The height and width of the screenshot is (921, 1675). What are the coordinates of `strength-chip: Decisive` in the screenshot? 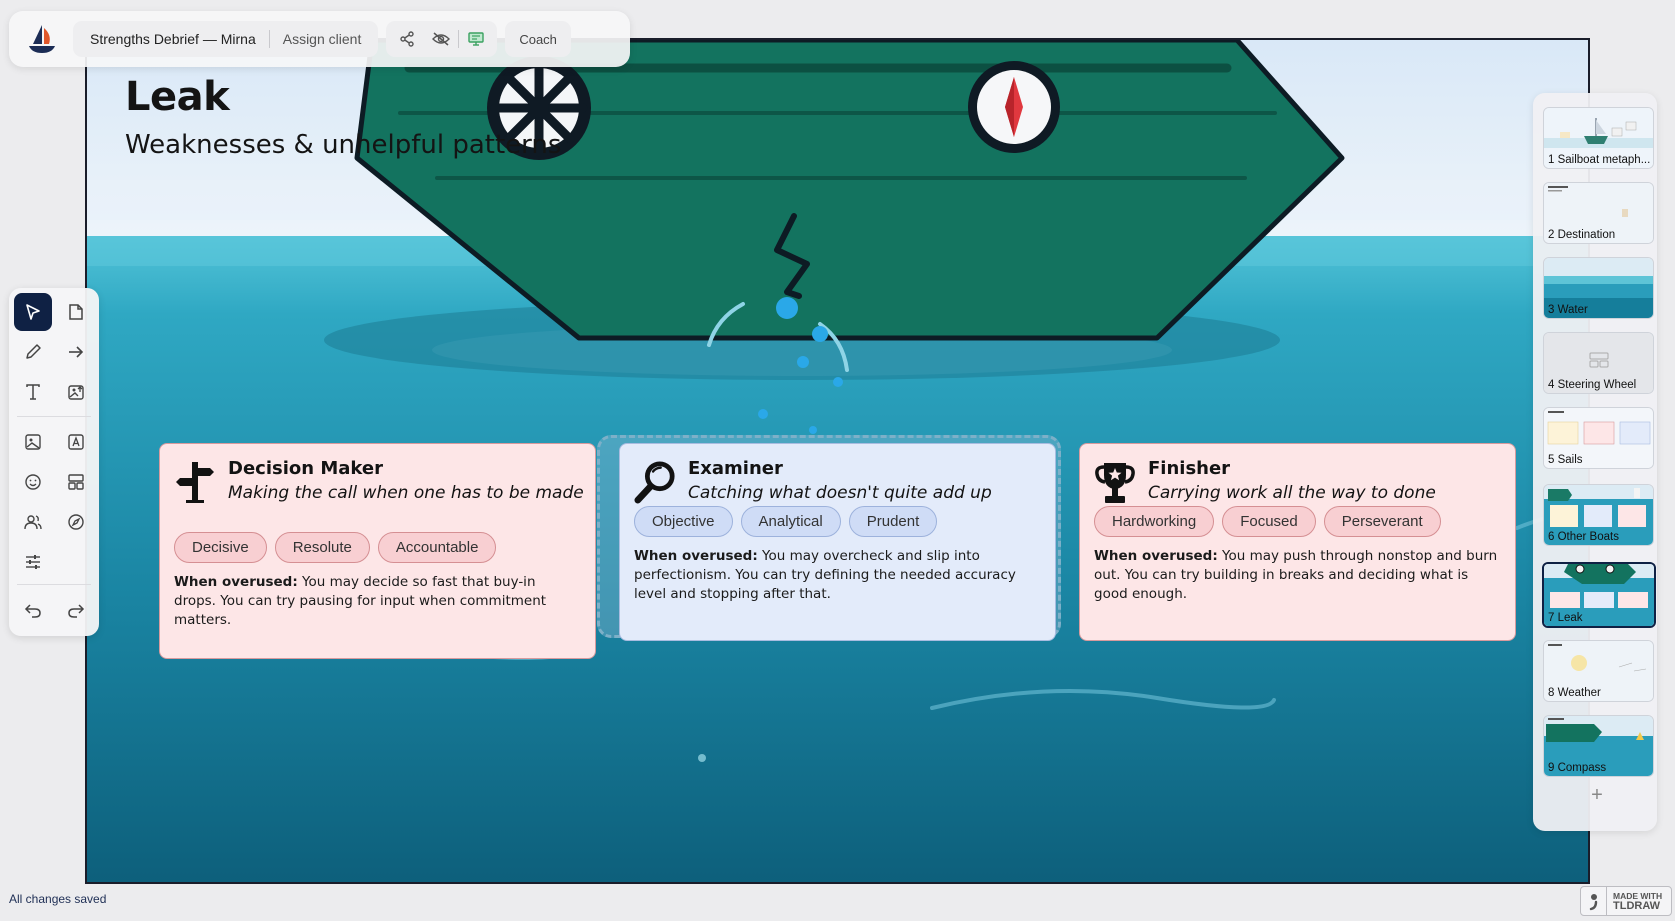 It's located at (220, 547).